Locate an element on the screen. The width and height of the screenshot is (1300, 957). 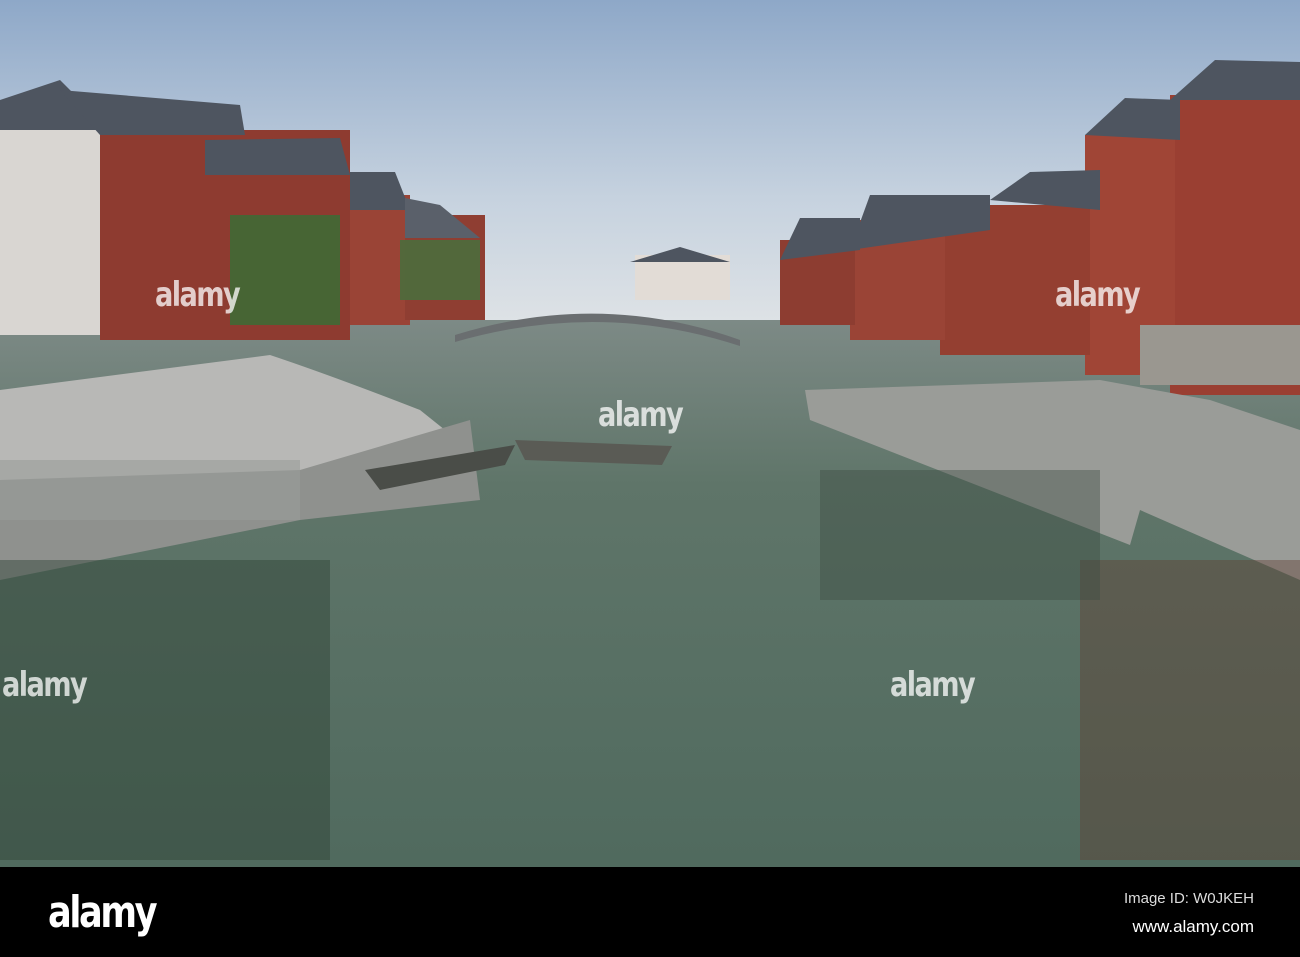
footer-bar: alamy Image ID: W0JKEH www.alamy.com is located at coordinates (650, 912).